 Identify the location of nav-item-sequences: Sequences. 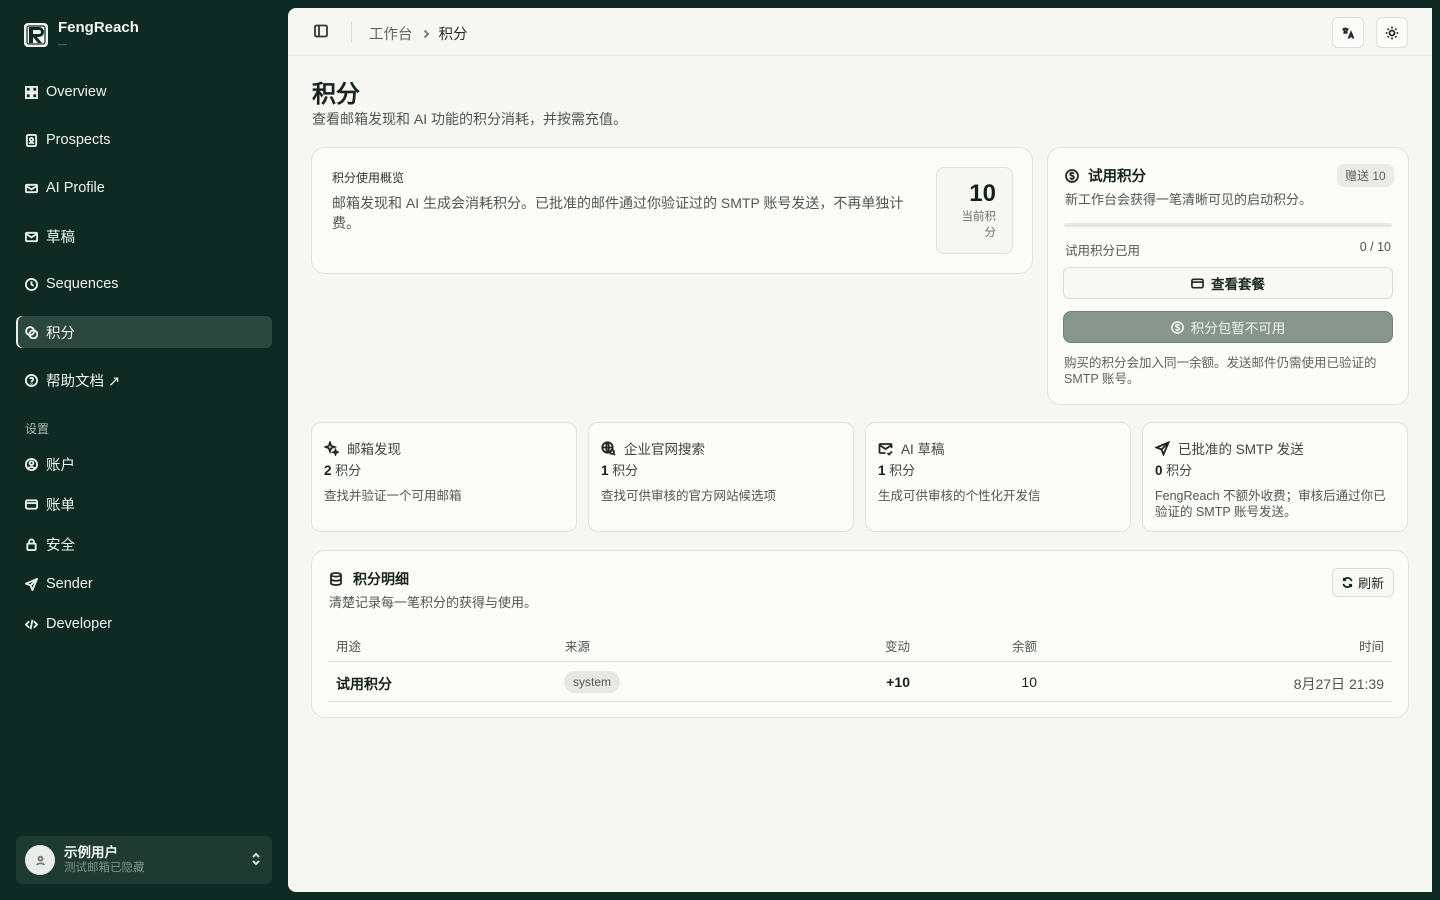
(144, 284).